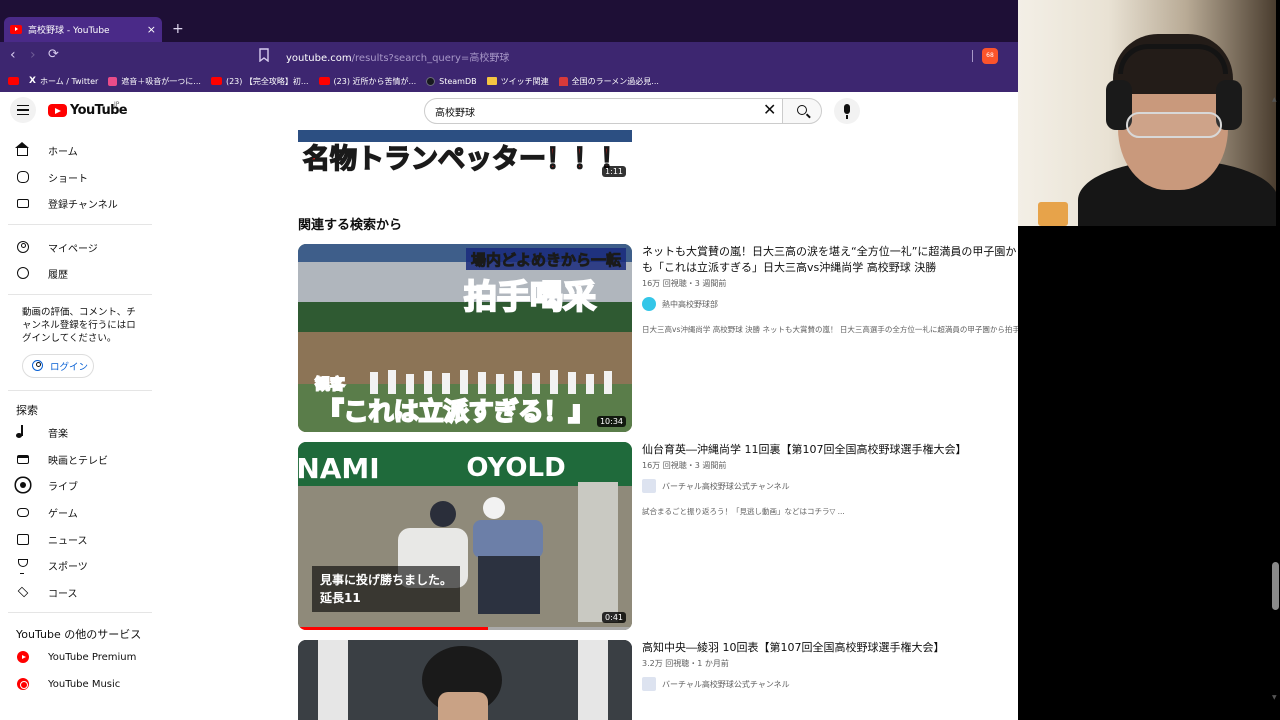  Describe the element at coordinates (117, 104) in the screenshot. I see `logo-region: JP` at that location.